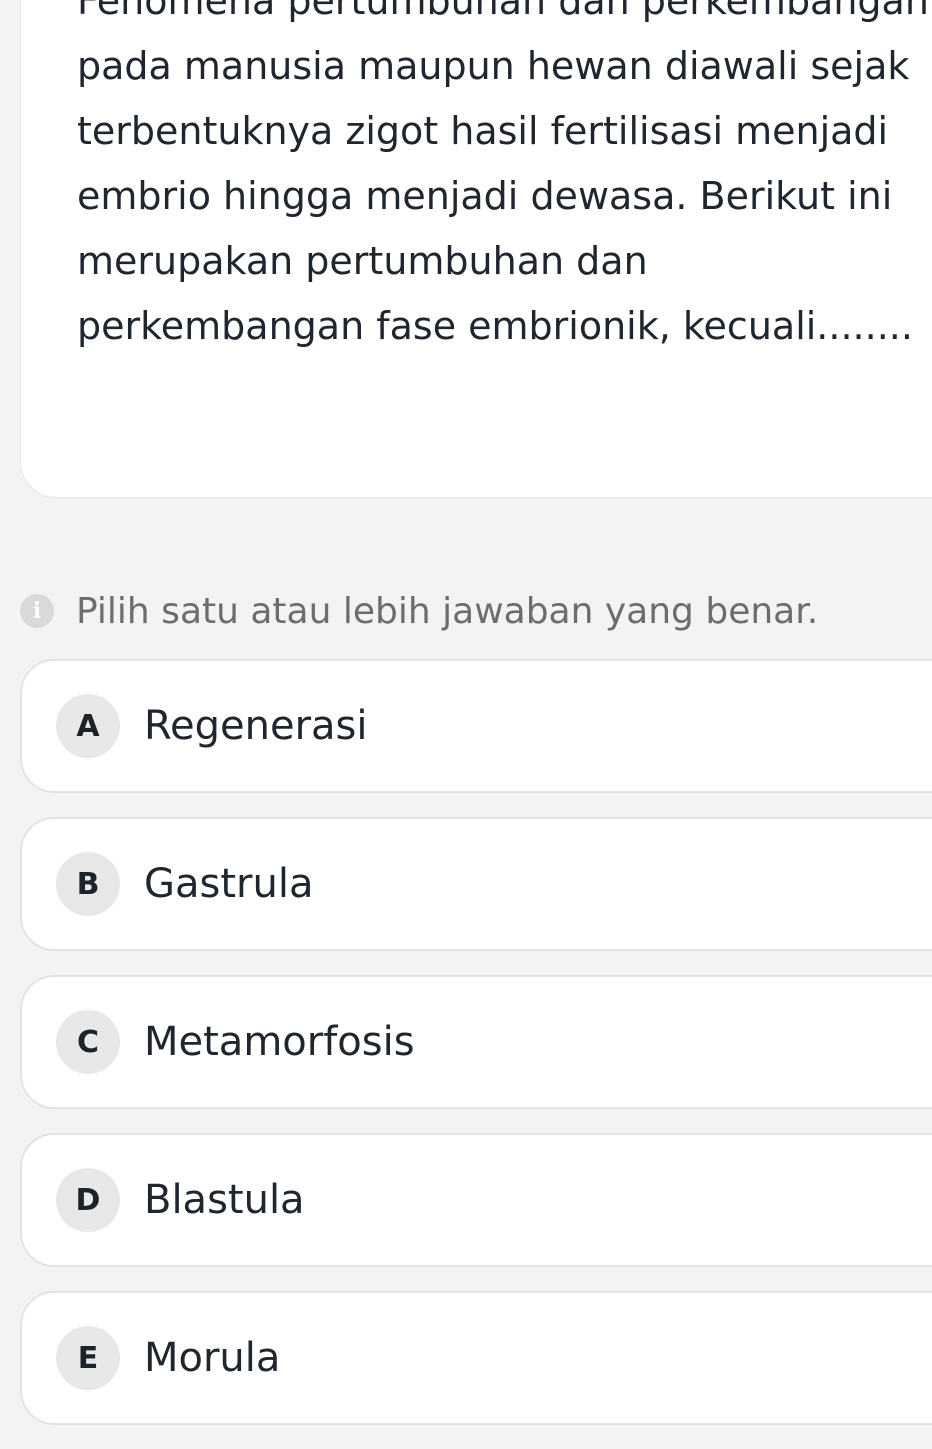  I want to click on option-label: Morula, so click(212, 1358).